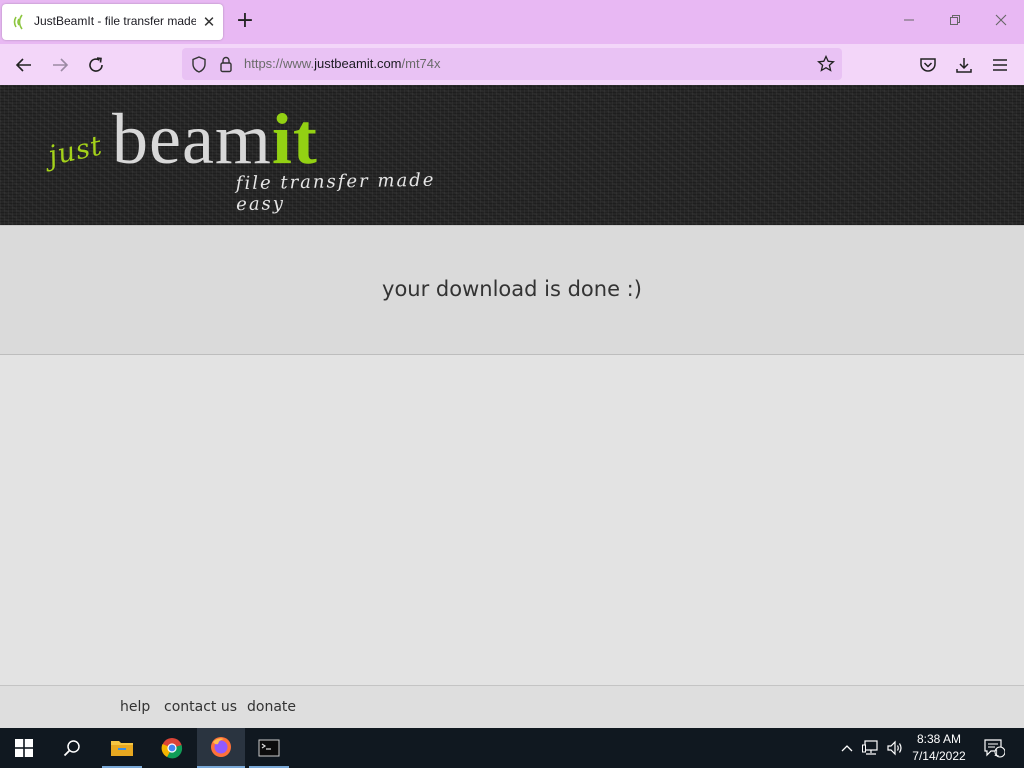 This screenshot has height=768, width=1024. What do you see at coordinates (512, 22) in the screenshot?
I see `tab-strip: JustBeamIt - file transfer made easy ✕ +` at bounding box center [512, 22].